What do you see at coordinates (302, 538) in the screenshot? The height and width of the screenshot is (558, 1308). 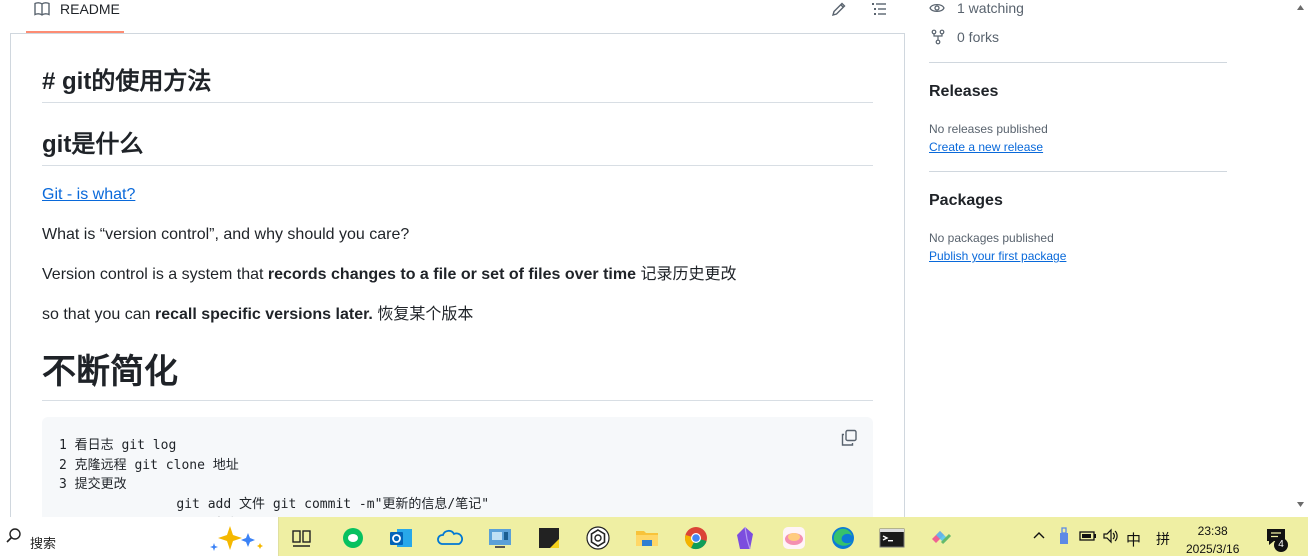 I see `task-view-icon` at bounding box center [302, 538].